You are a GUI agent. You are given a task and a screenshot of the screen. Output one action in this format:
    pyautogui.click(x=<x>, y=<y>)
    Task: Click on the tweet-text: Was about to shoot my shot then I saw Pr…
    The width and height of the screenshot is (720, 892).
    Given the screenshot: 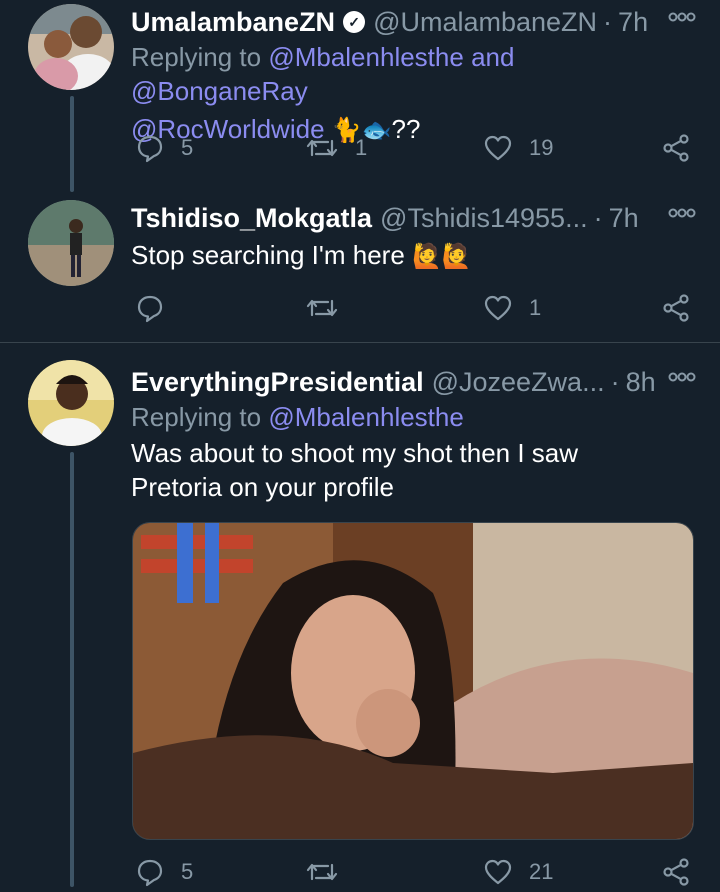 What is the action you would take?
    pyautogui.click(x=413, y=470)
    